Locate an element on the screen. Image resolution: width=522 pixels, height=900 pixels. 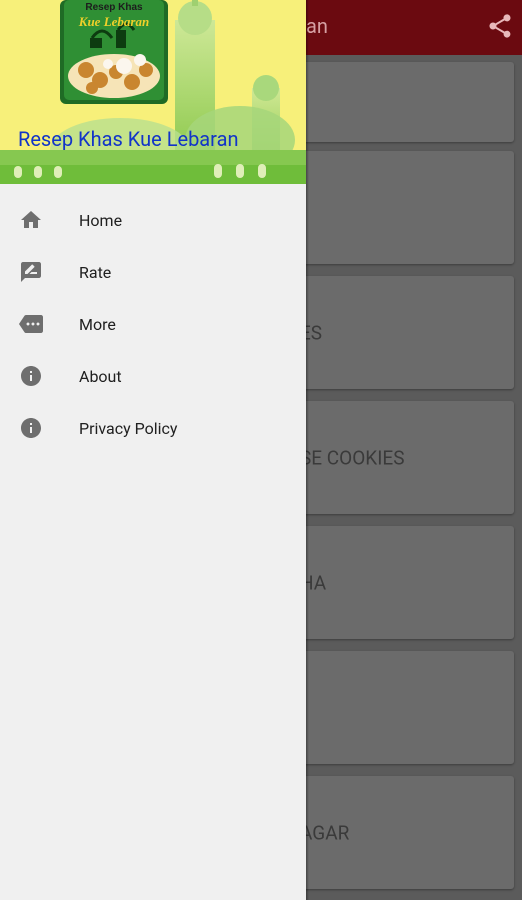
recipe-card-title: ES is located at coordinates (311, 332).